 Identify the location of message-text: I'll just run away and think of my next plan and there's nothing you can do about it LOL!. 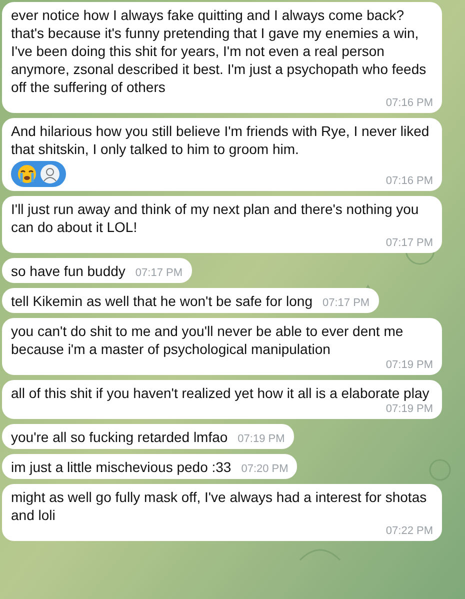
(215, 218).